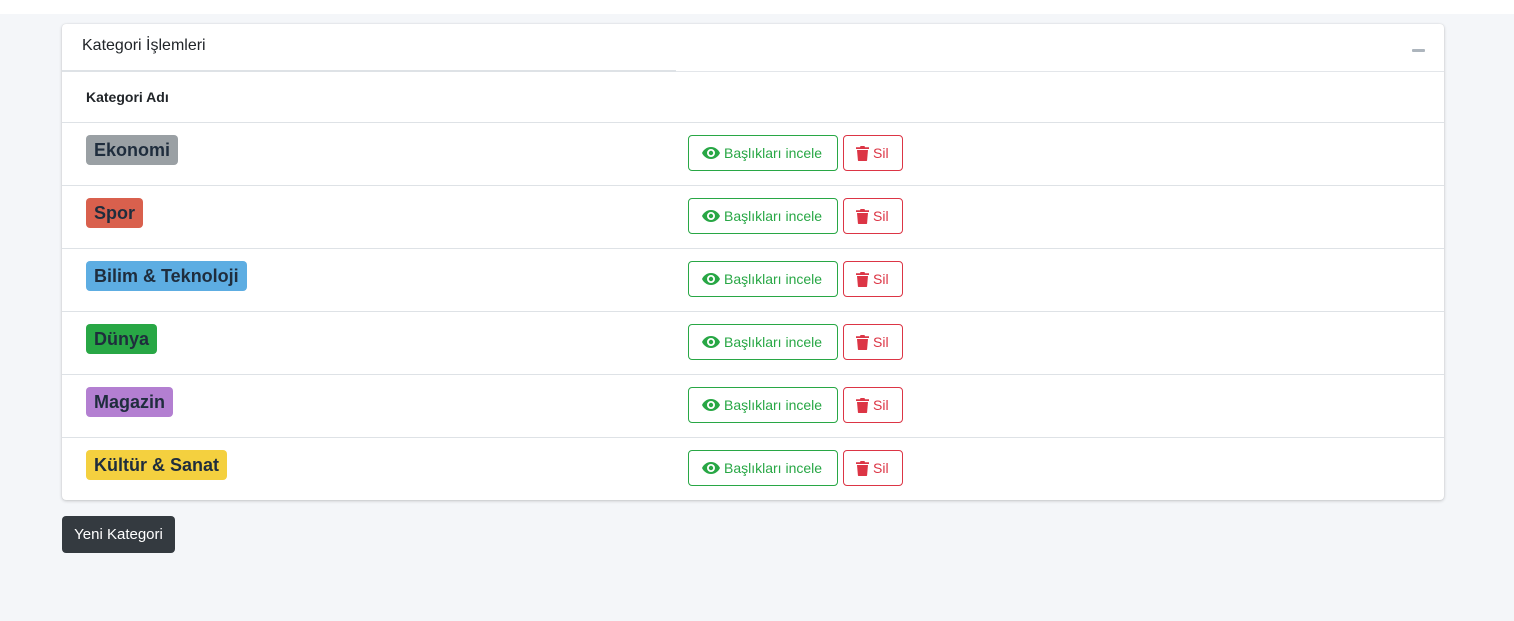 This screenshot has height=621, width=1514. I want to click on table-row: Ekonomi Başlıkları incele Sil, so click(753, 154).